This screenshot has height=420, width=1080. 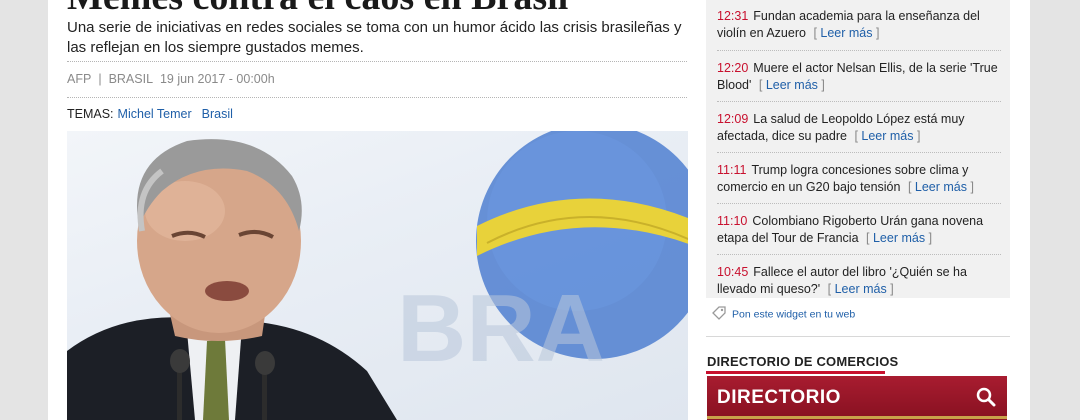 I want to click on ticker-time: 10:45, so click(x=733, y=272).